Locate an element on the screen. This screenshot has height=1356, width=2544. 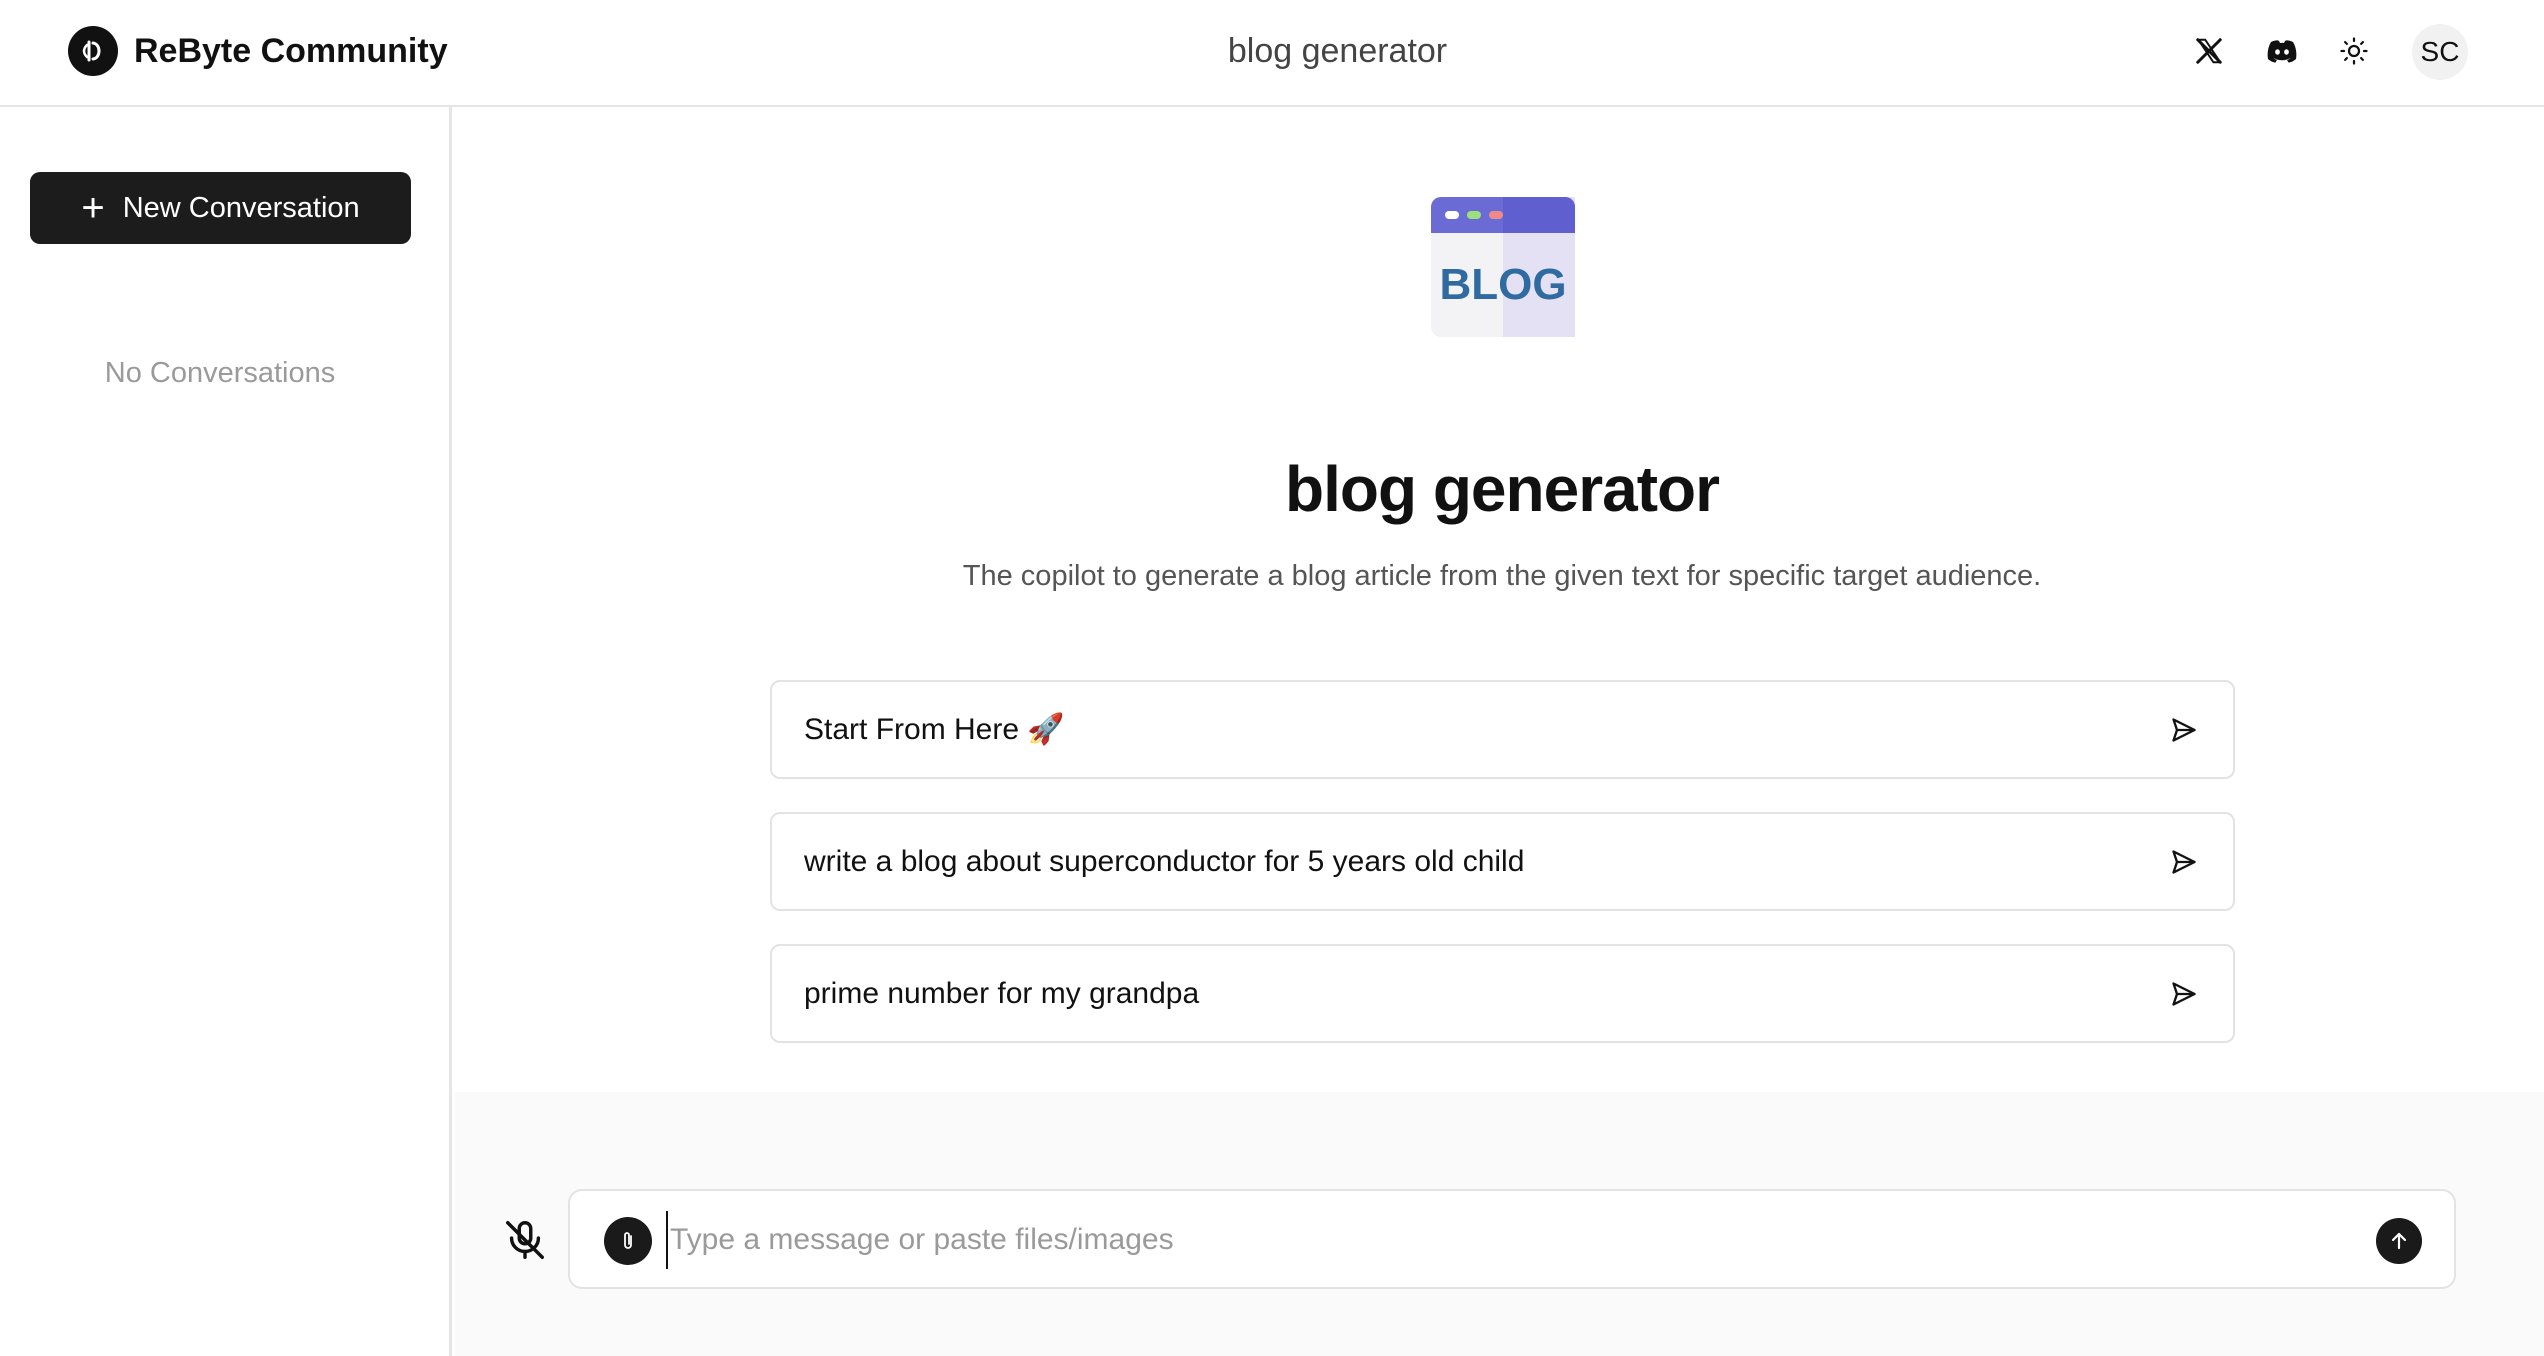
new-conversation-label: New Conversation is located at coordinates (241, 207).